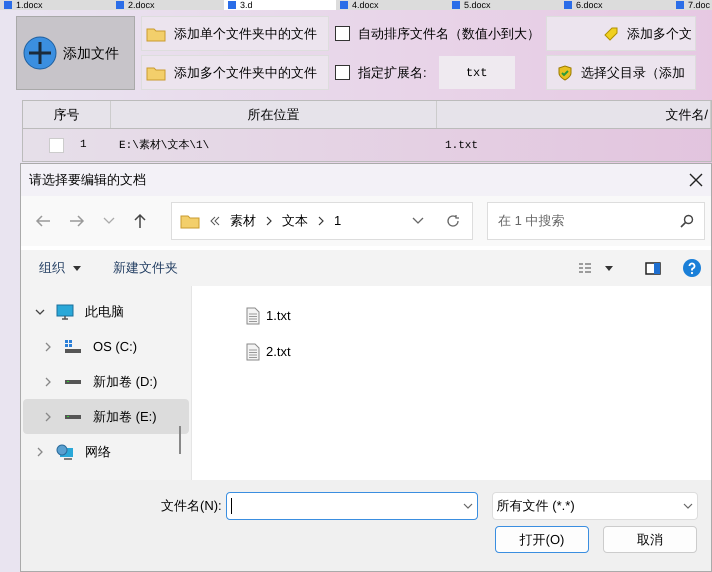  What do you see at coordinates (60, 268) in the screenshot?
I see `command-button: 组织` at bounding box center [60, 268].